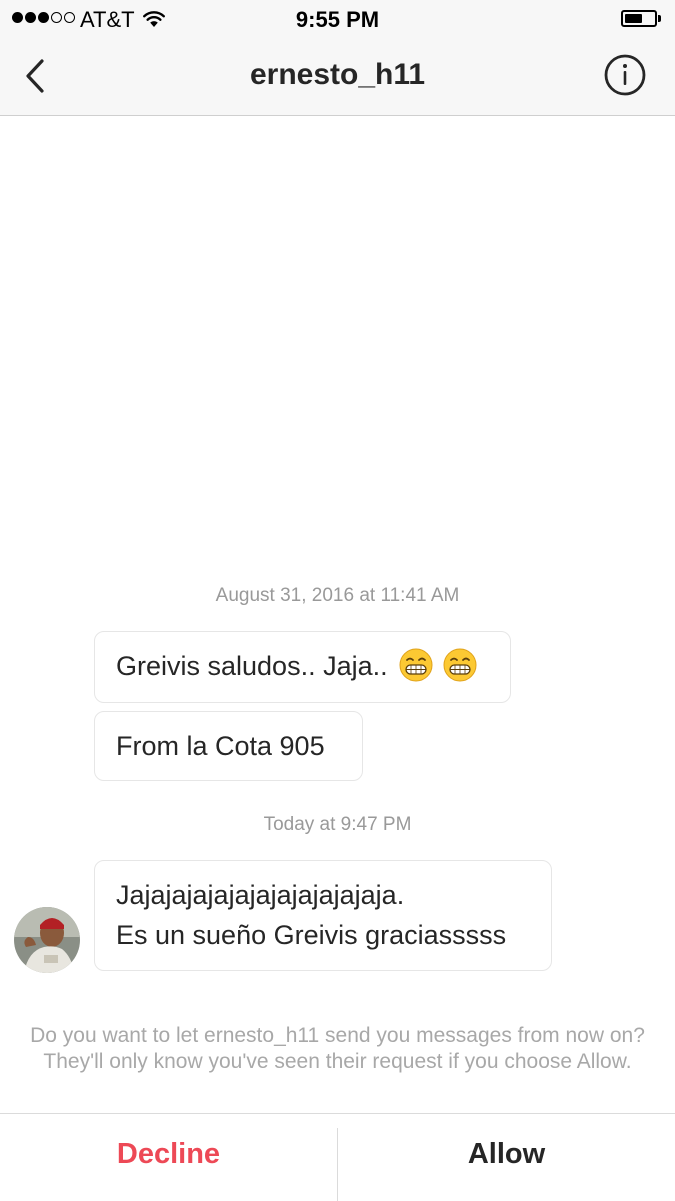  I want to click on clock: 9:55 PM, so click(337, 19).